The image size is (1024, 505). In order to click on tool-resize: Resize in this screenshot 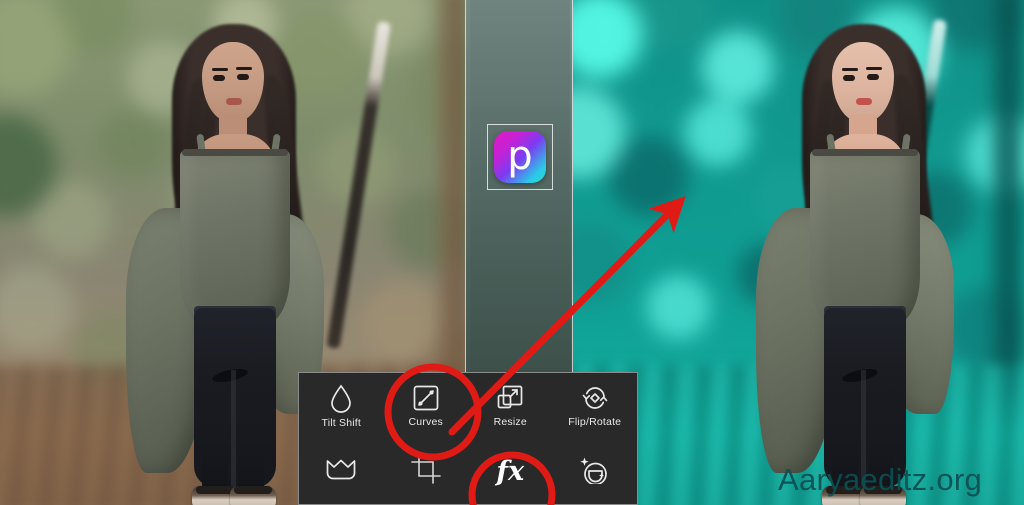, I will do `click(510, 406)`.